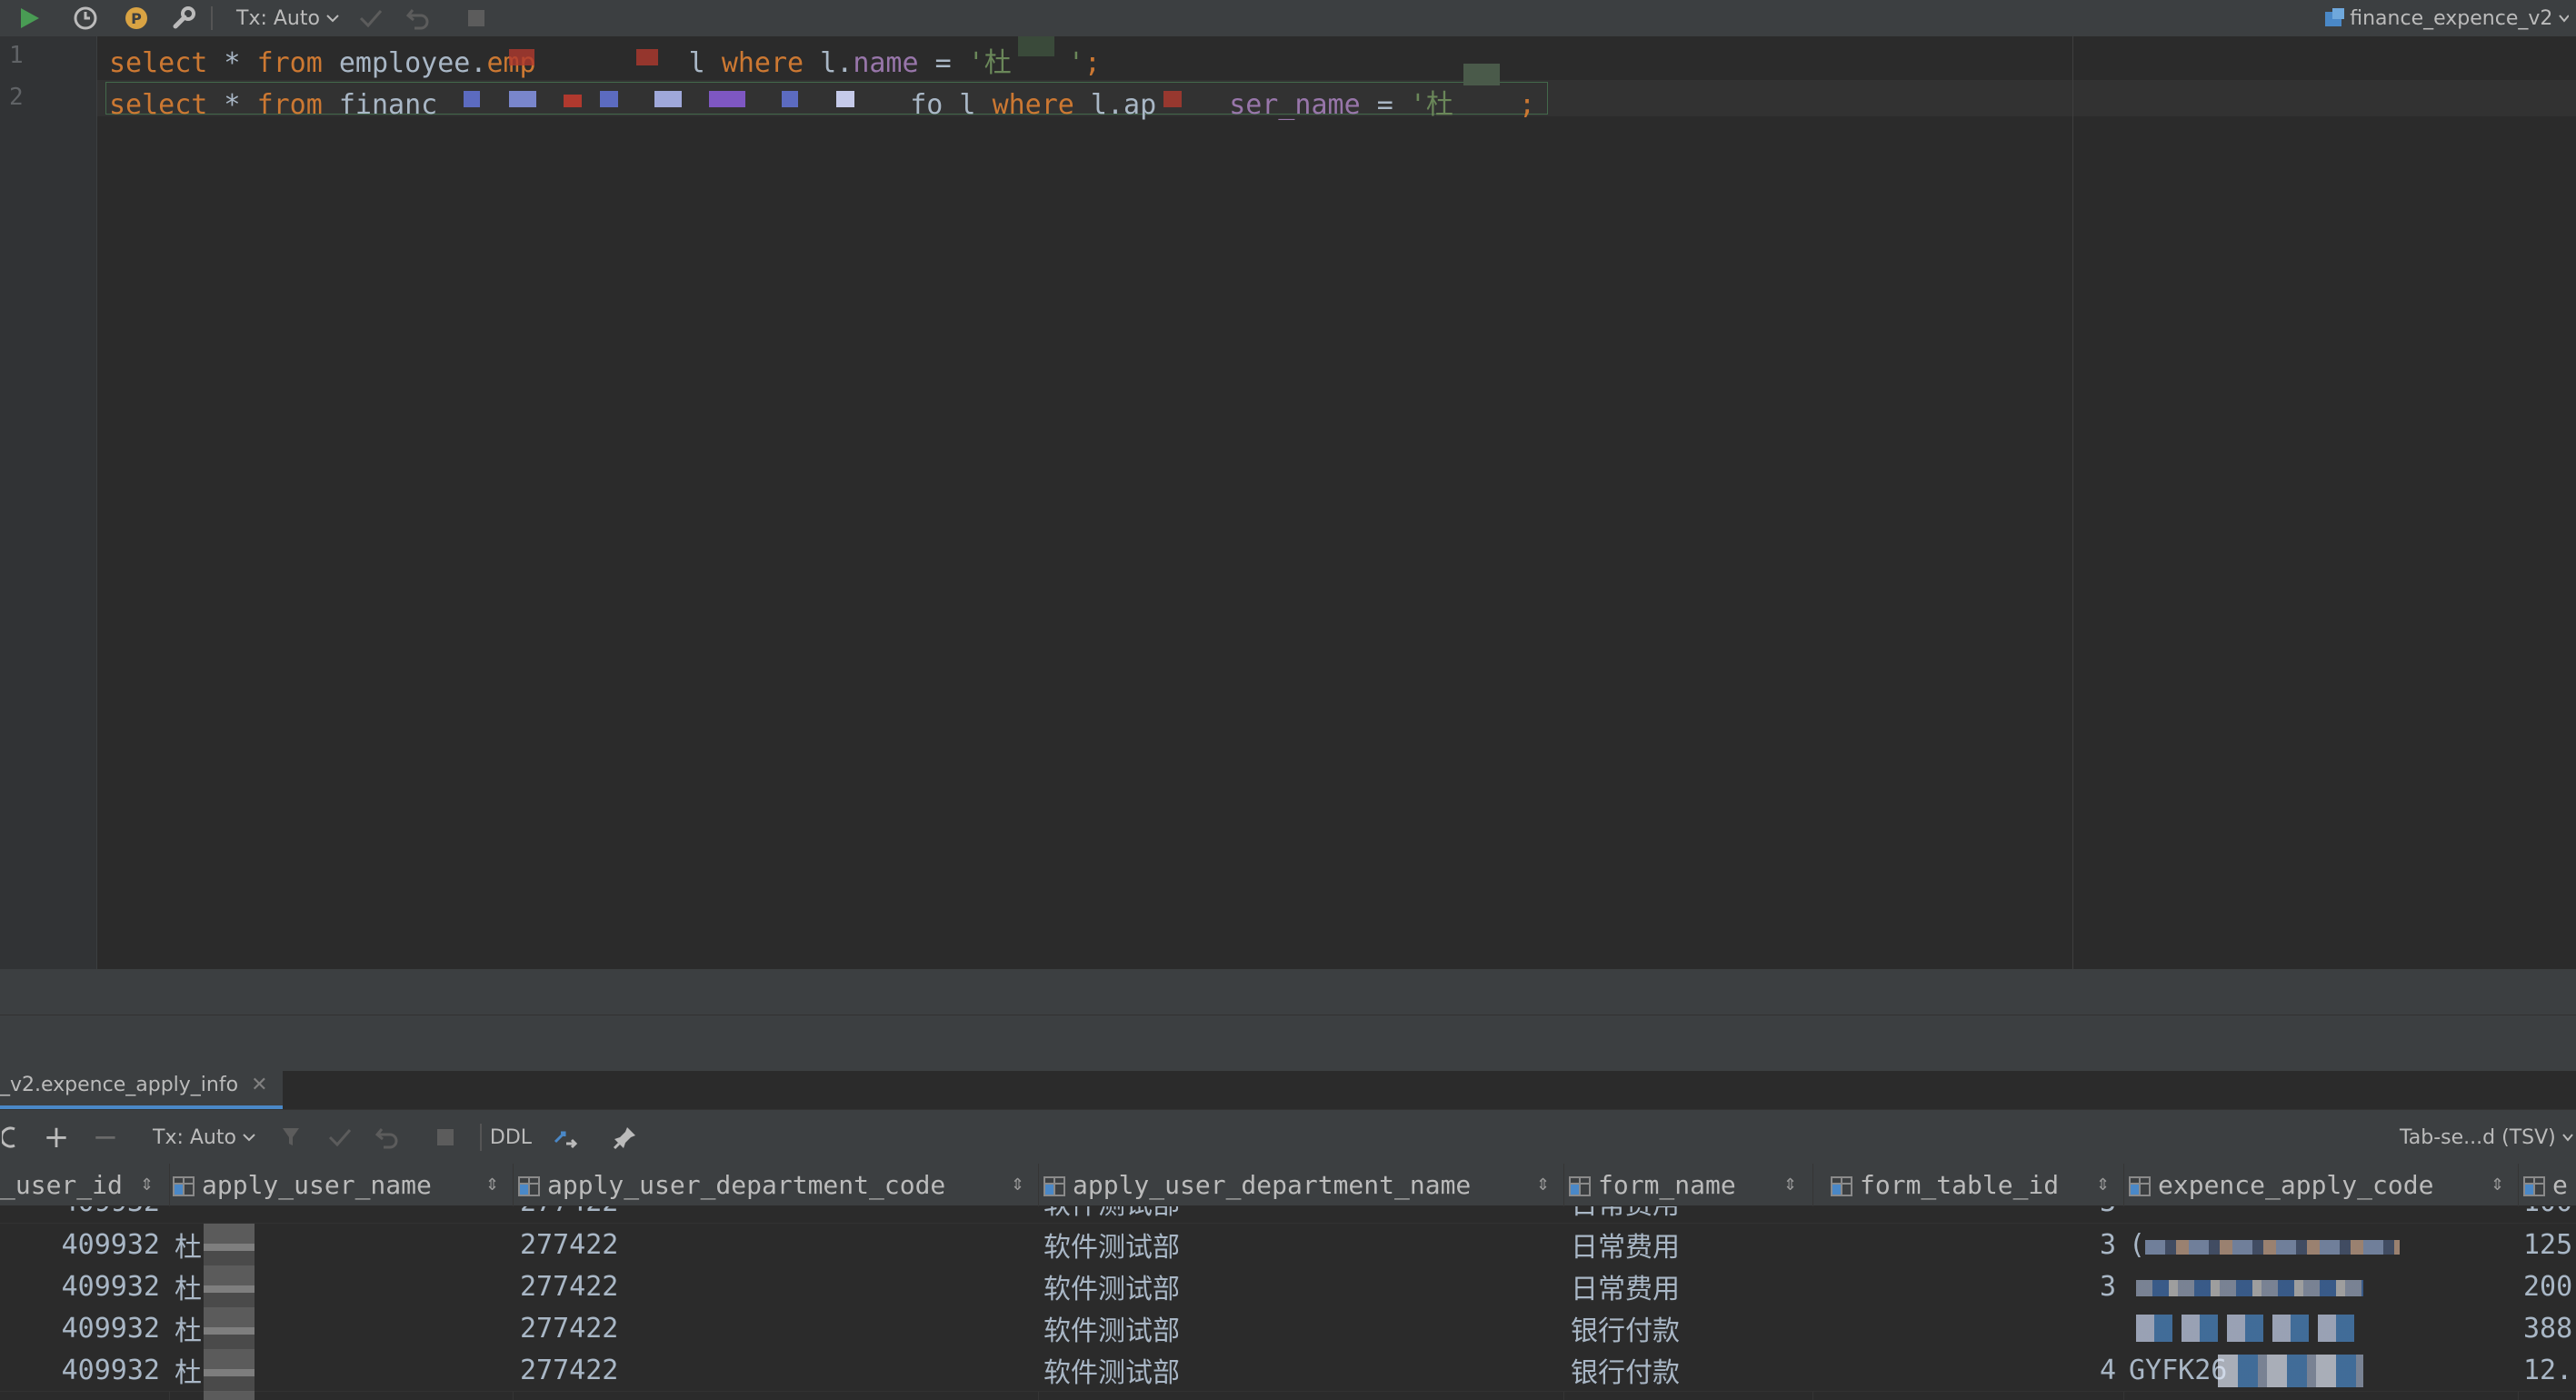 The width and height of the screenshot is (2576, 1400). What do you see at coordinates (2549, 1370) in the screenshot?
I see `cell-truncated: 12.` at bounding box center [2549, 1370].